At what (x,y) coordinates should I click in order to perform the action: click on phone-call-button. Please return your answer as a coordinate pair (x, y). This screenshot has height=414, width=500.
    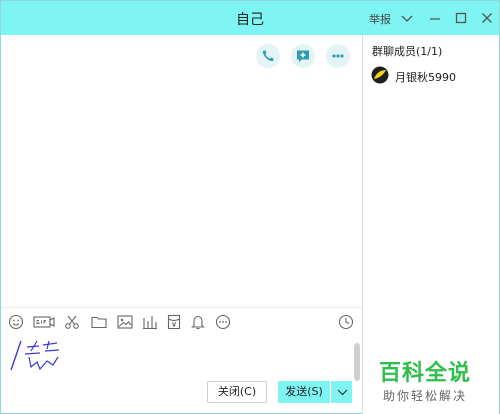
    Looking at the image, I should click on (268, 56).